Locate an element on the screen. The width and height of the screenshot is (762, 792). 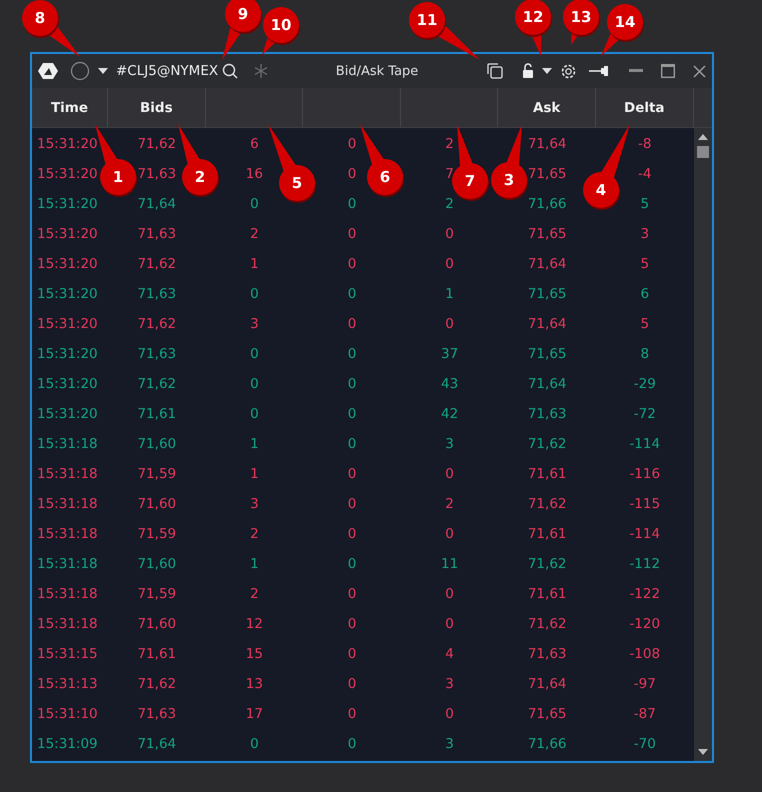
symbol-label: #CLJ5@NYMEX is located at coordinates (167, 71).